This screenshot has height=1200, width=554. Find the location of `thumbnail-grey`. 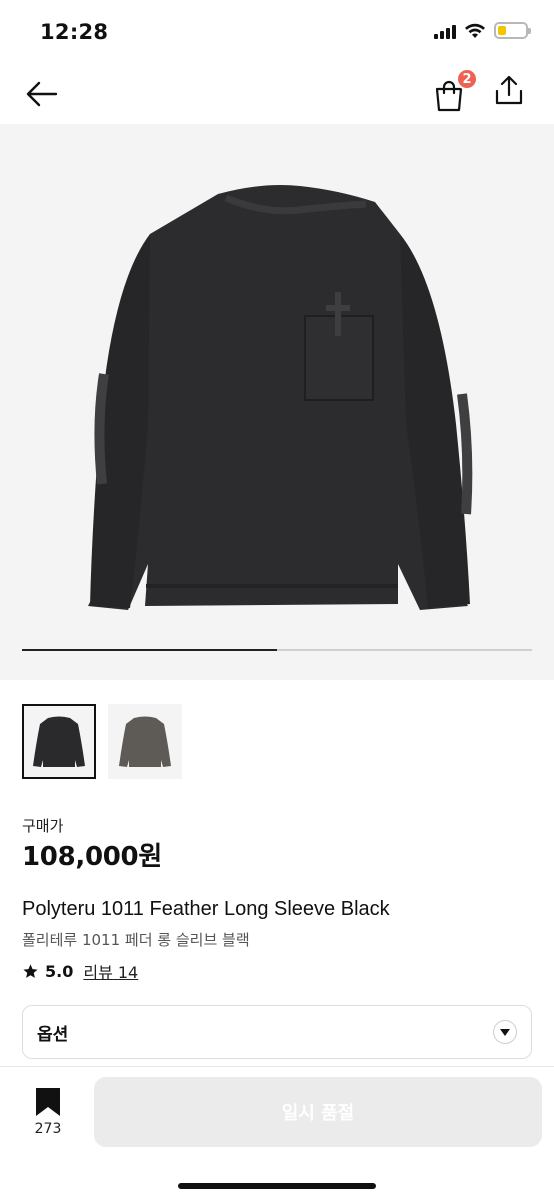

thumbnail-grey is located at coordinates (145, 741).